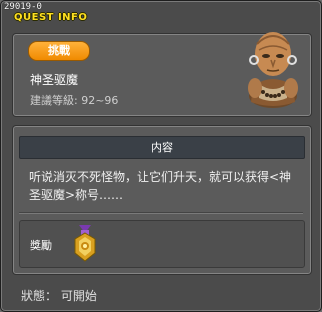  Describe the element at coordinates (23, 7) in the screenshot. I see `quest-id: 29019-0` at that location.